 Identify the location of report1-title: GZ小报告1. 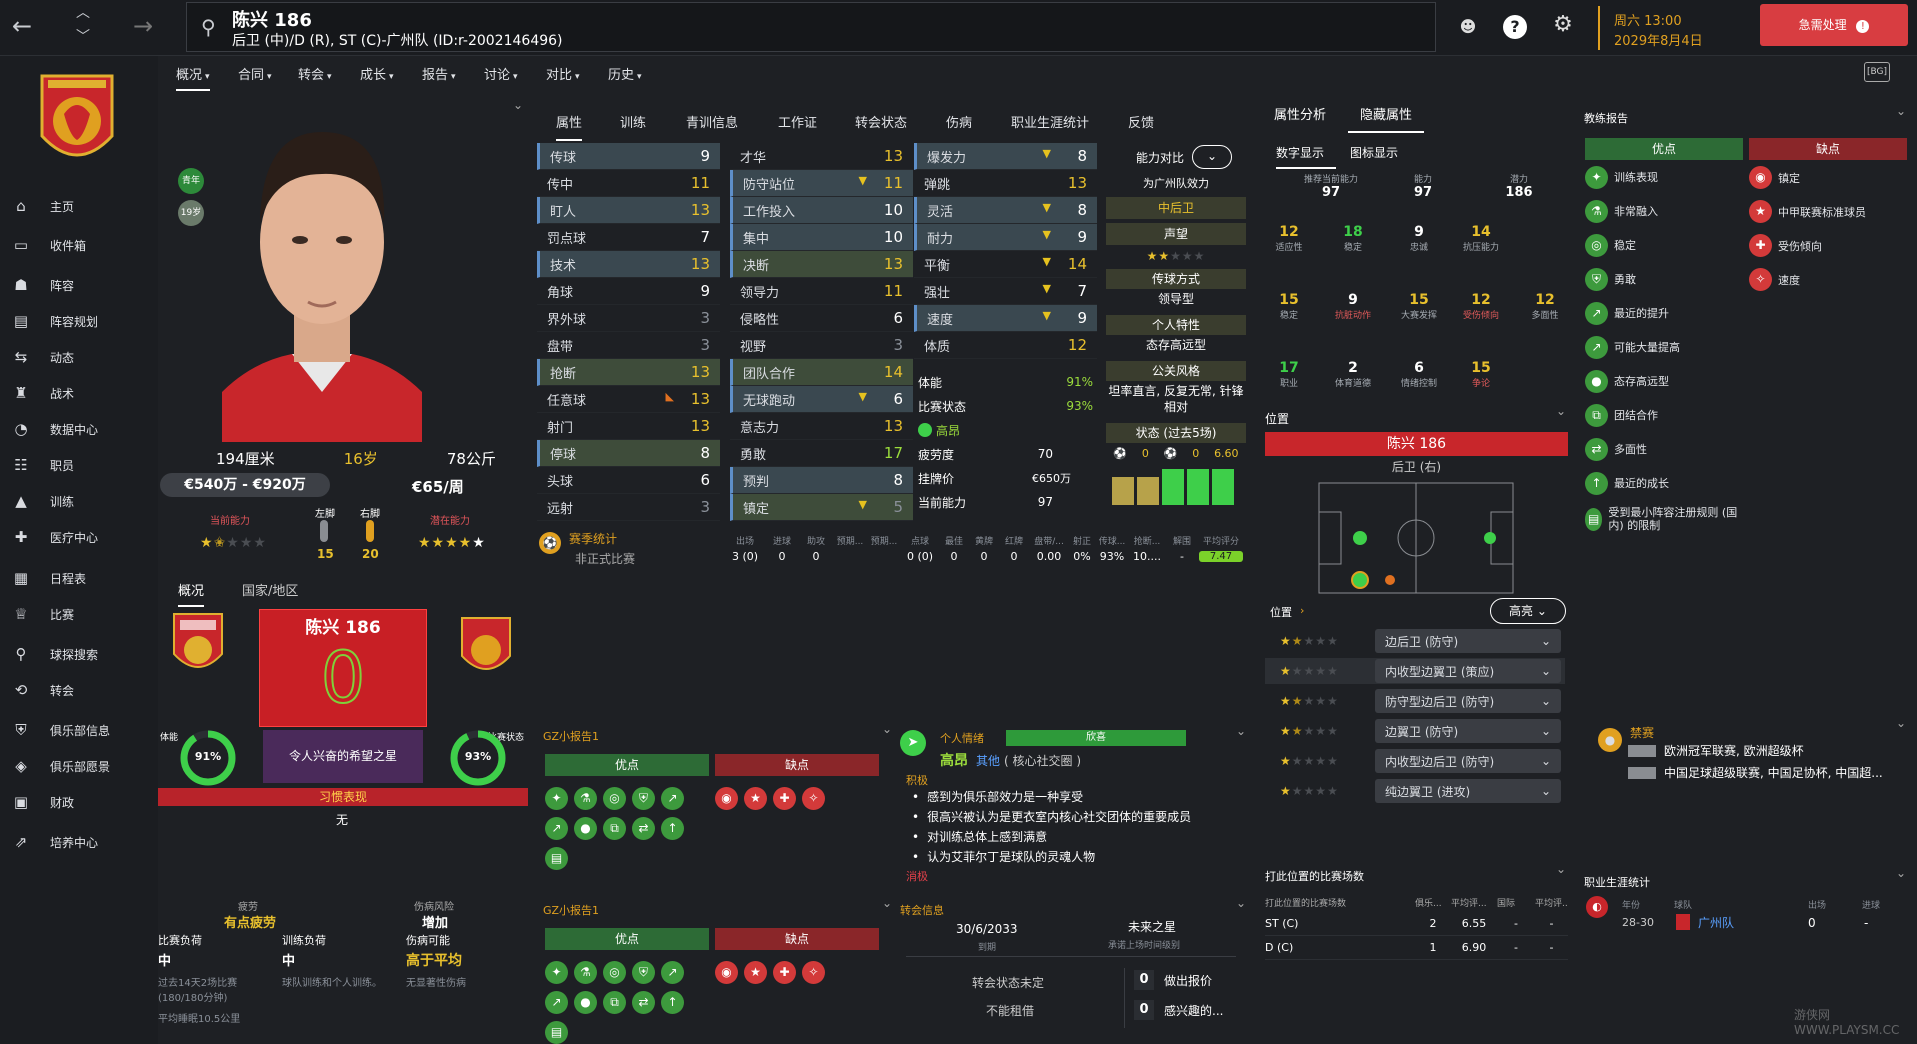
(571, 736).